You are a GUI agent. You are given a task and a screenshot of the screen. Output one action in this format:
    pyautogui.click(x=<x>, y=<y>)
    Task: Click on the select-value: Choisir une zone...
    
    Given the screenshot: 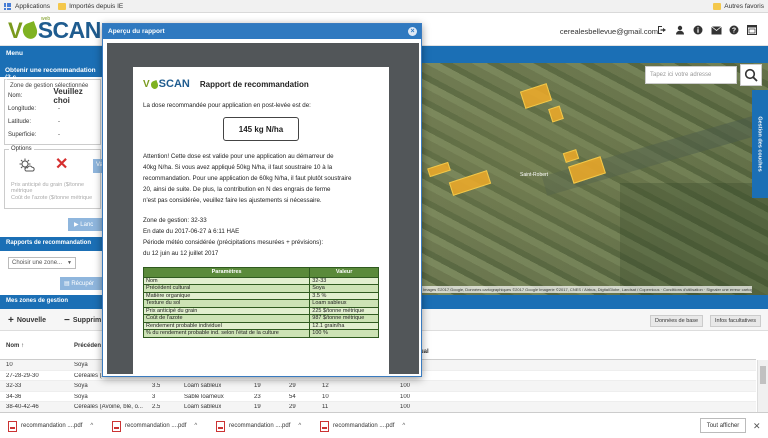 What is the action you would take?
    pyautogui.click(x=37, y=263)
    